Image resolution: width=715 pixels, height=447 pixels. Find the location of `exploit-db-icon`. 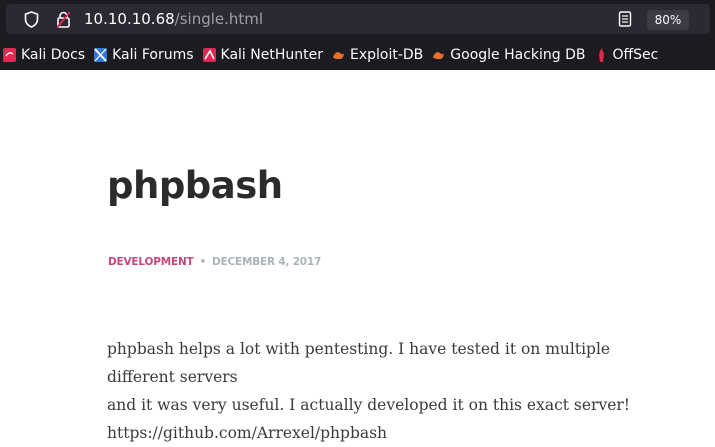

exploit-db-icon is located at coordinates (338, 56).